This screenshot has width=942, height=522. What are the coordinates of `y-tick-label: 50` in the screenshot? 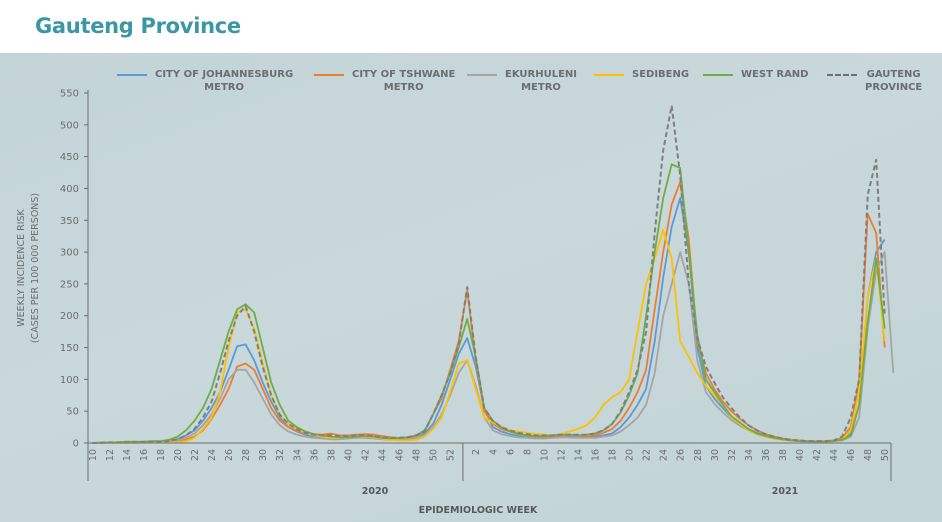 It's located at (72, 412).